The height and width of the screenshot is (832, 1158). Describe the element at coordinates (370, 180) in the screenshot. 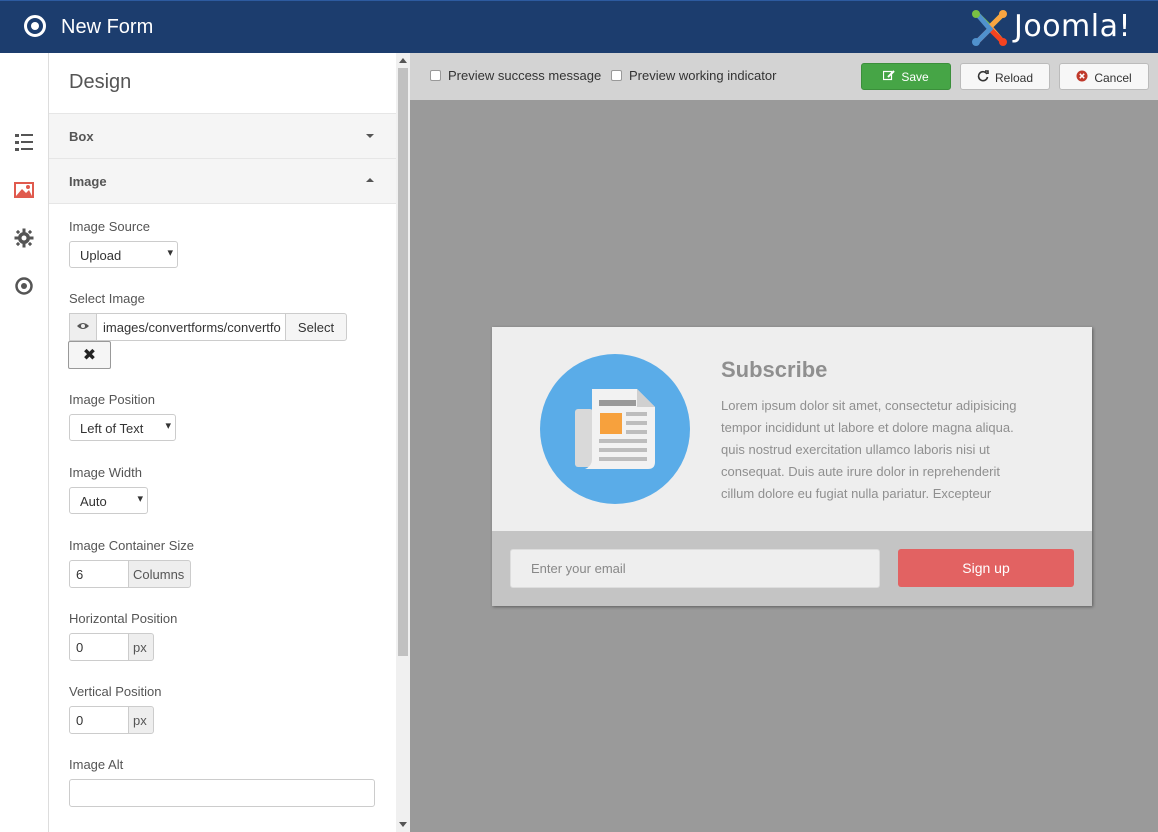

I see `chevron-up-icon` at that location.